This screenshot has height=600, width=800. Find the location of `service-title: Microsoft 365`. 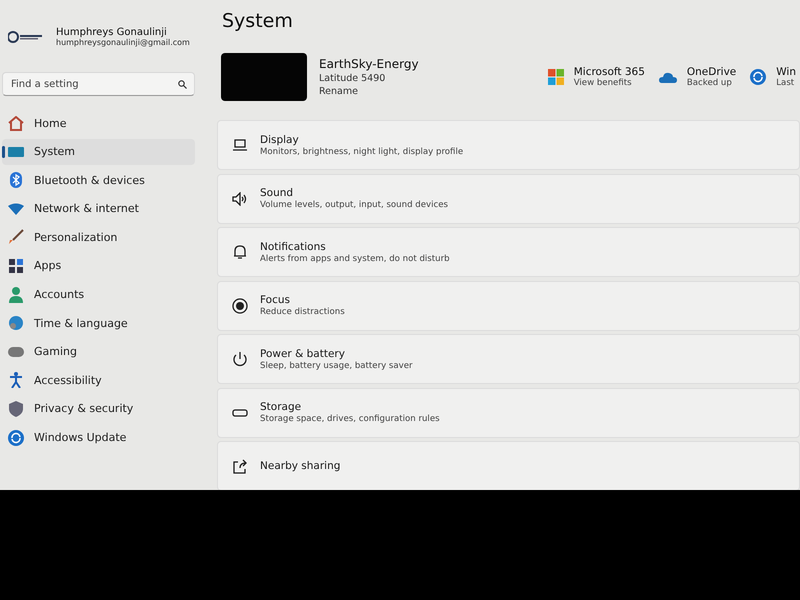

service-title: Microsoft 365 is located at coordinates (609, 72).